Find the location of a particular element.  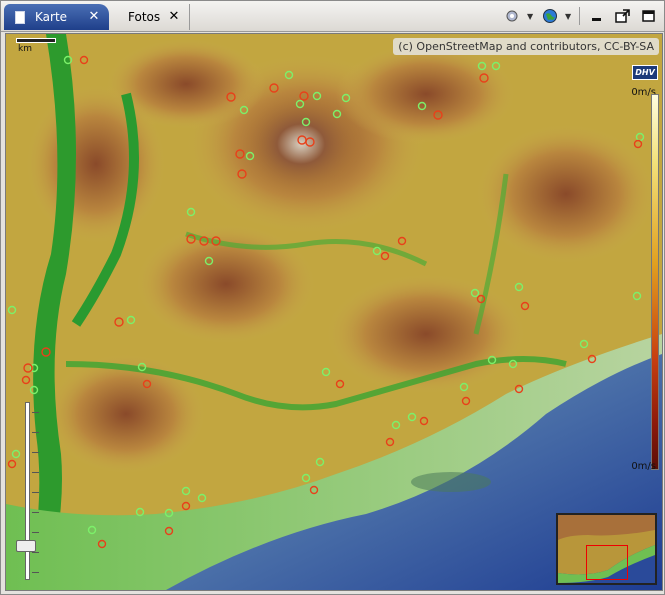

overview-map is located at coordinates (606, 549).